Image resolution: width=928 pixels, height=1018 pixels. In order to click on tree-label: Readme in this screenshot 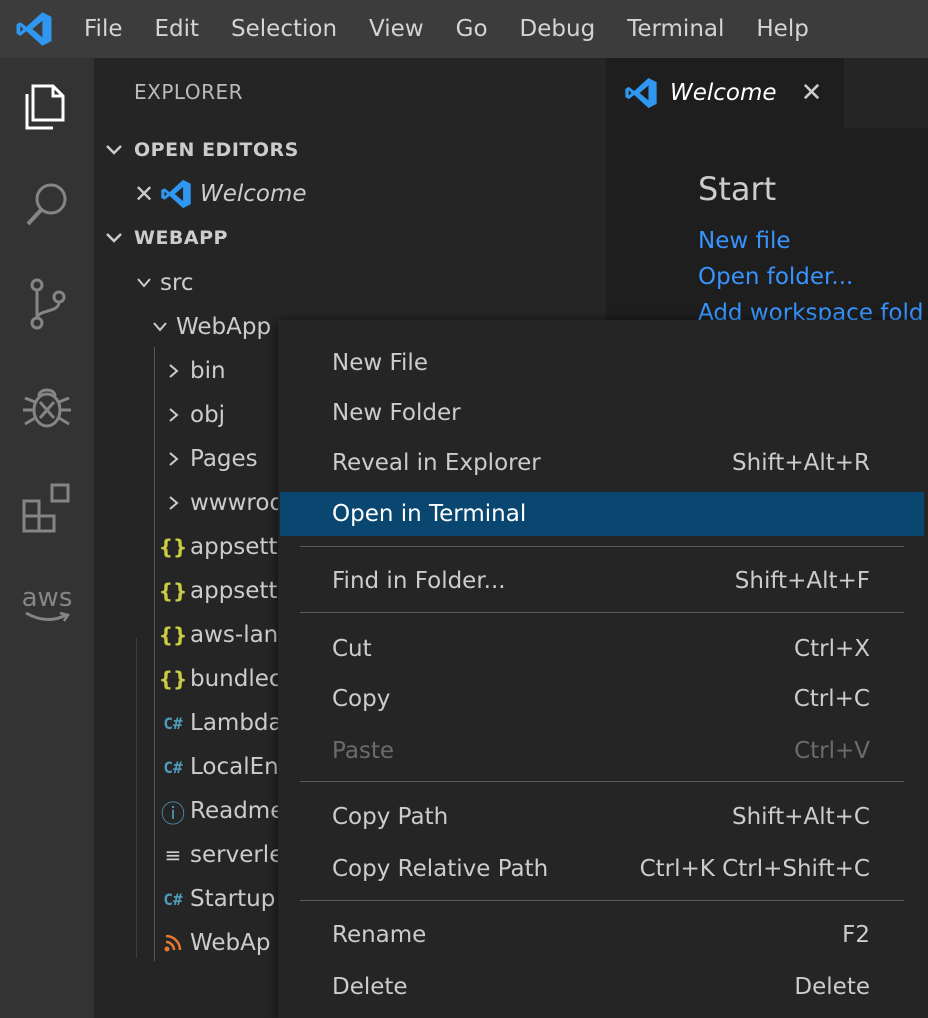, I will do `click(237, 811)`.